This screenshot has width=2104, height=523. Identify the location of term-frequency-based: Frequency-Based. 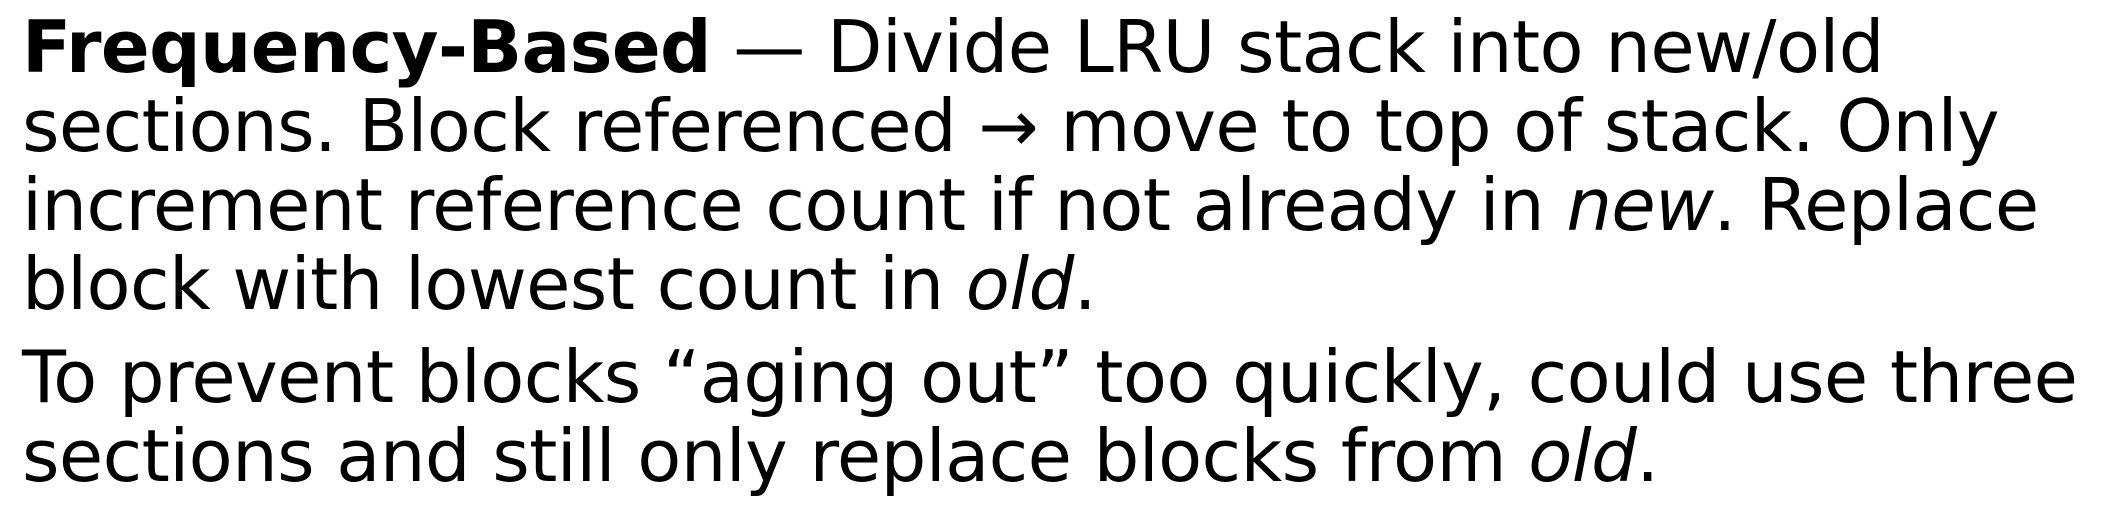
(367, 47).